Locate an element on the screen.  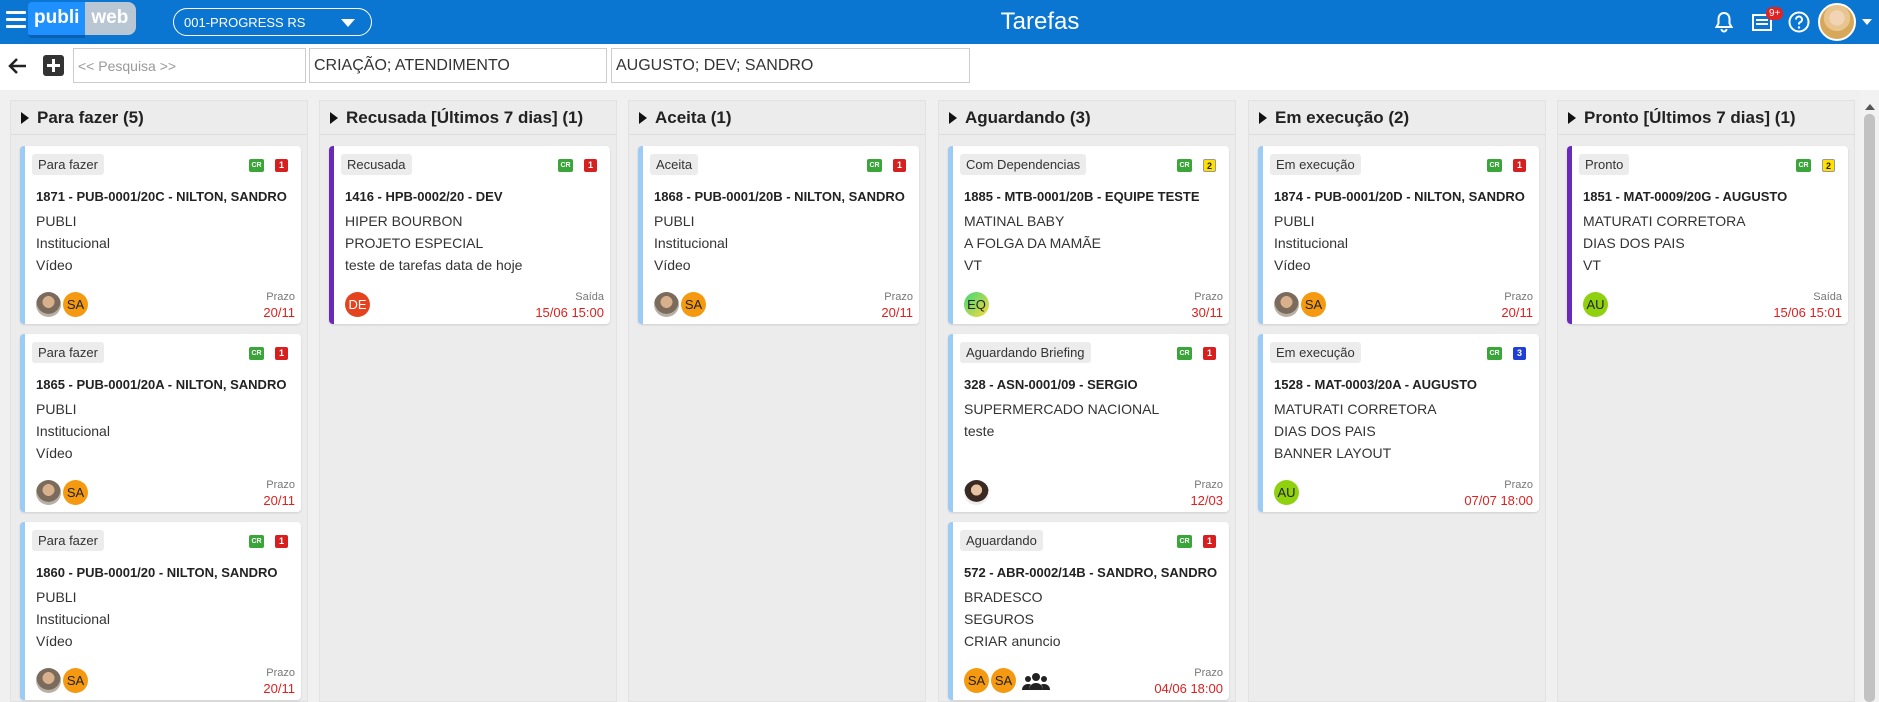
deadline-value: 04/06 18:00 is located at coordinates (1188, 688).